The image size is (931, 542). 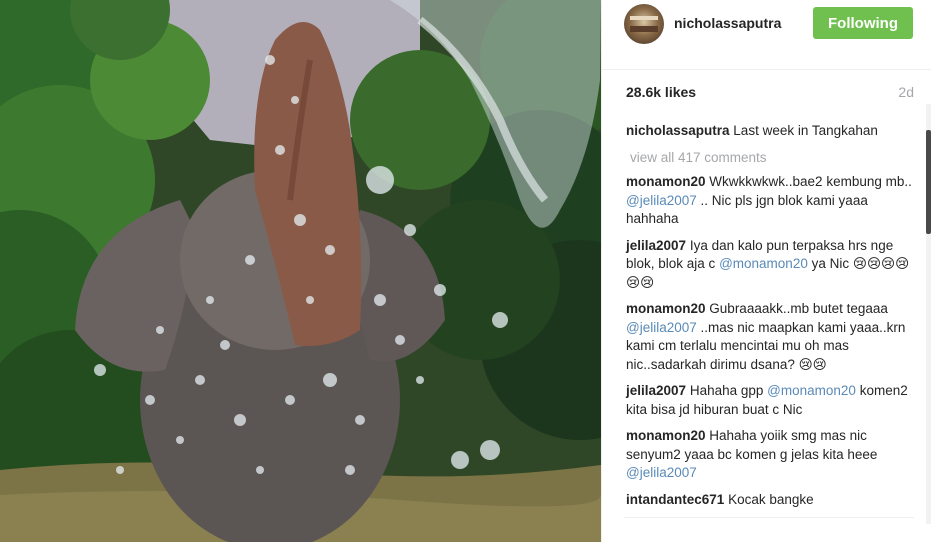 What do you see at coordinates (772, 158) in the screenshot?
I see `view-all-comments-link: view all 417 comments` at bounding box center [772, 158].